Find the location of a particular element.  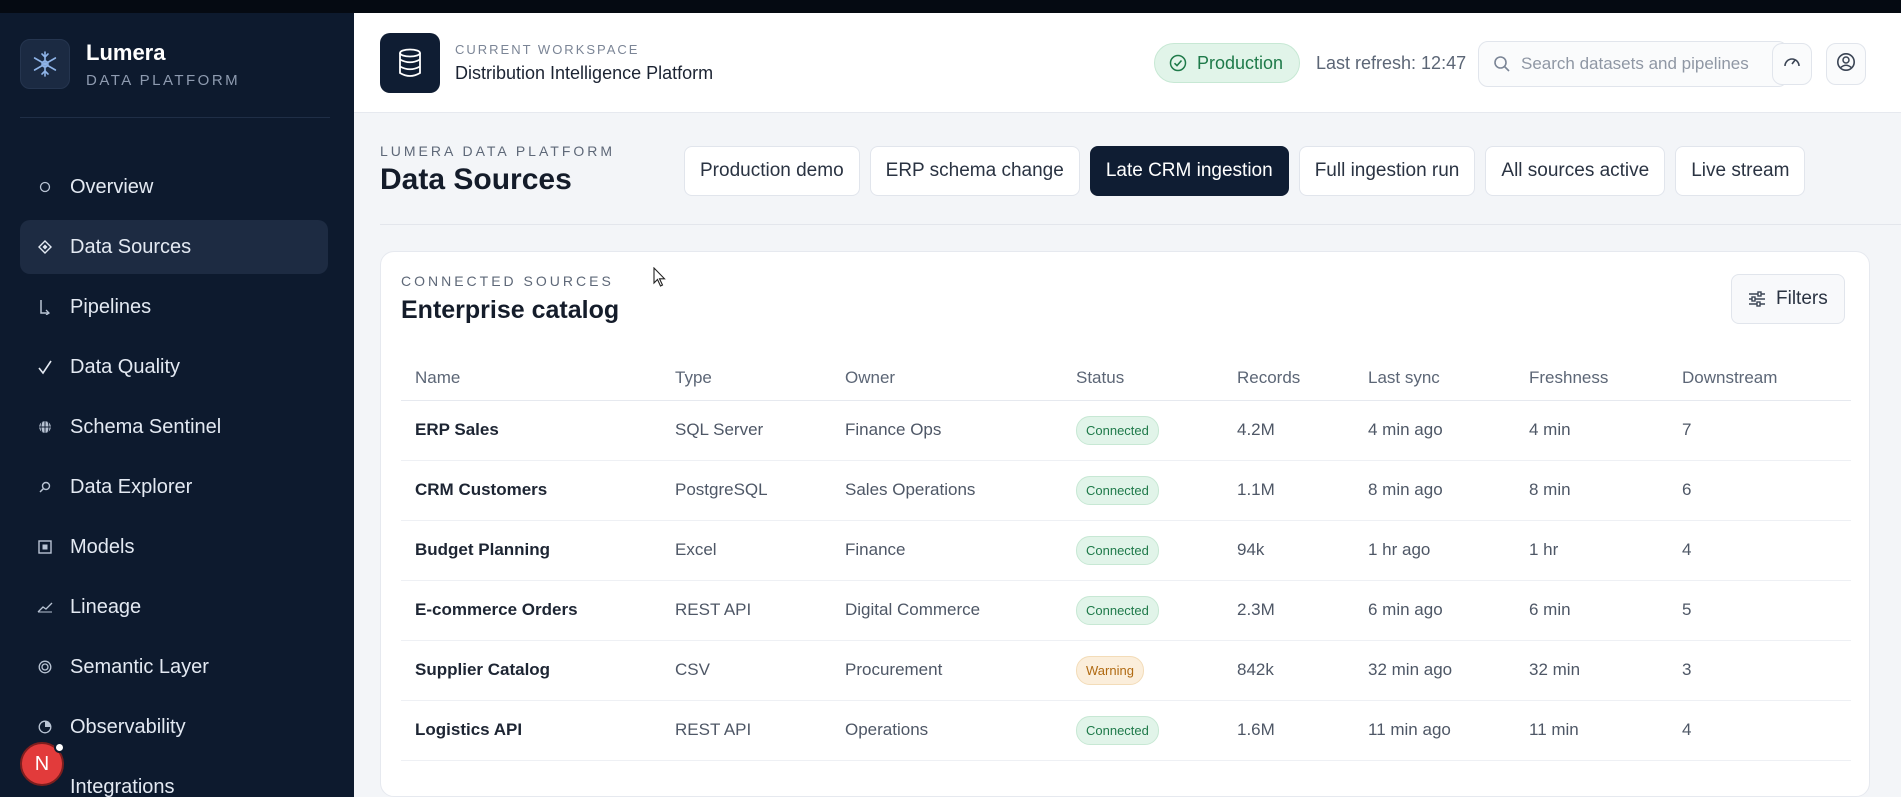

cell-type: CSV is located at coordinates (746, 670).